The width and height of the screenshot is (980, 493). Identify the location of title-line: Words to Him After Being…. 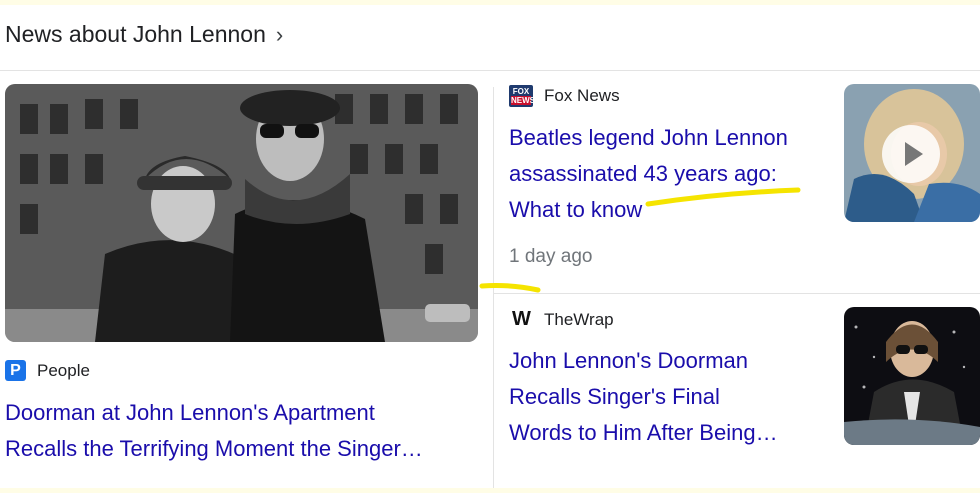
(669, 433).